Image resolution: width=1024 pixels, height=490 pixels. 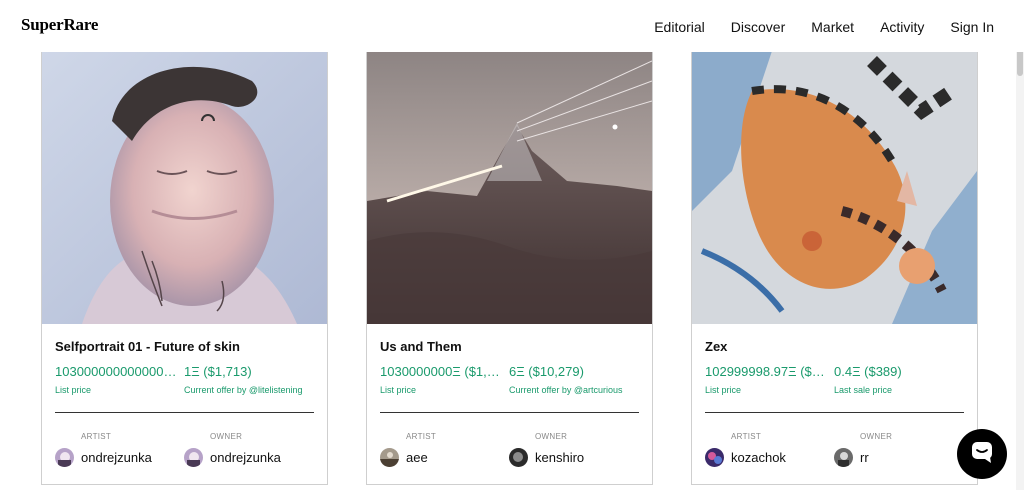 What do you see at coordinates (147, 346) in the screenshot?
I see `artwork-title: Selfportrait 01 - Future of skin` at bounding box center [147, 346].